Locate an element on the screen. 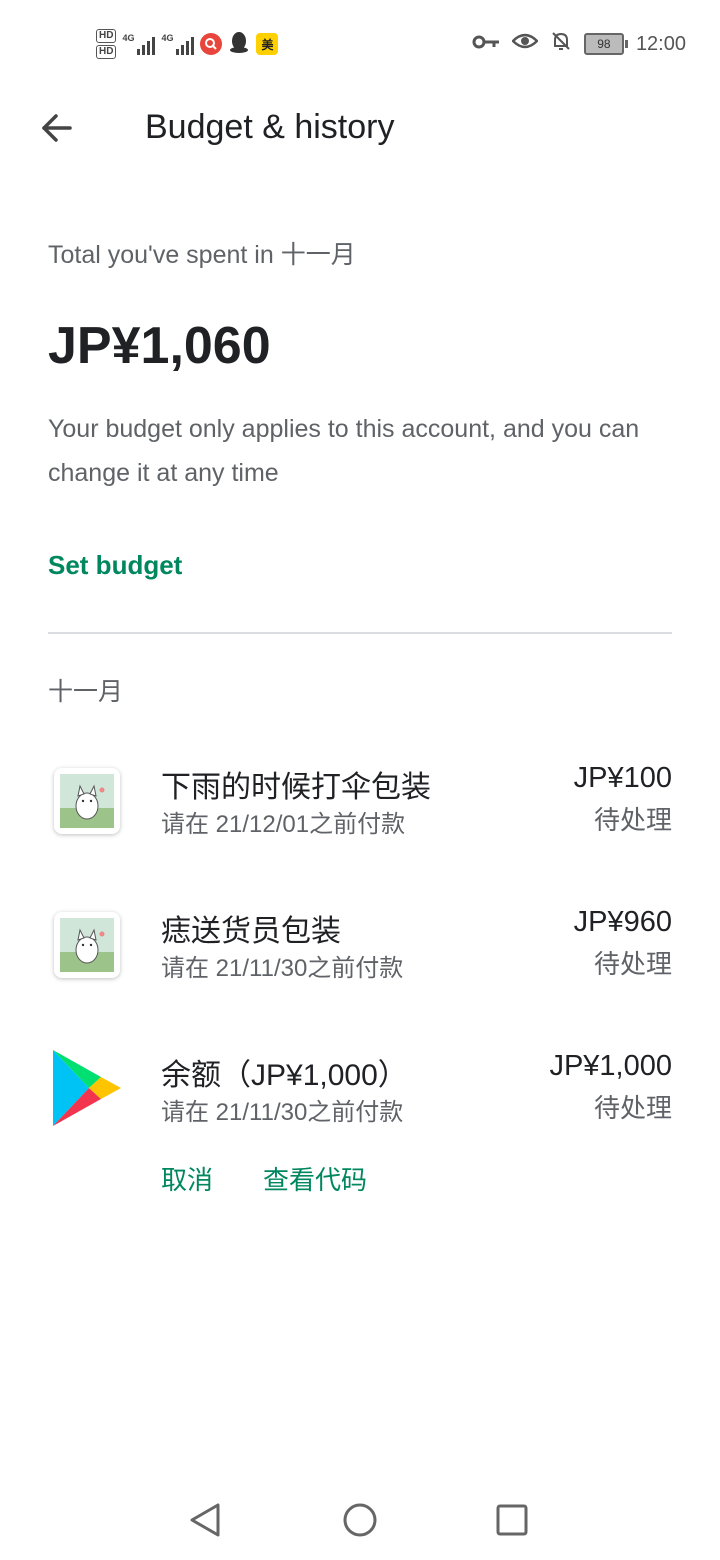 The width and height of the screenshot is (720, 1560). view-code-button: 查看代码 is located at coordinates (315, 1178).